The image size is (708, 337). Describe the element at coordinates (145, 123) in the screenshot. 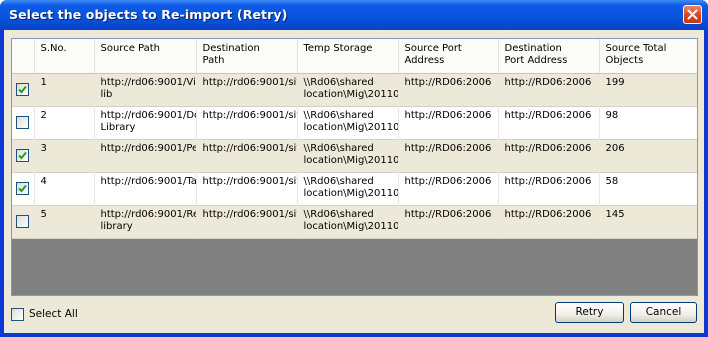

I see `source-path-cell: http://rd06:9001/Do Library` at that location.